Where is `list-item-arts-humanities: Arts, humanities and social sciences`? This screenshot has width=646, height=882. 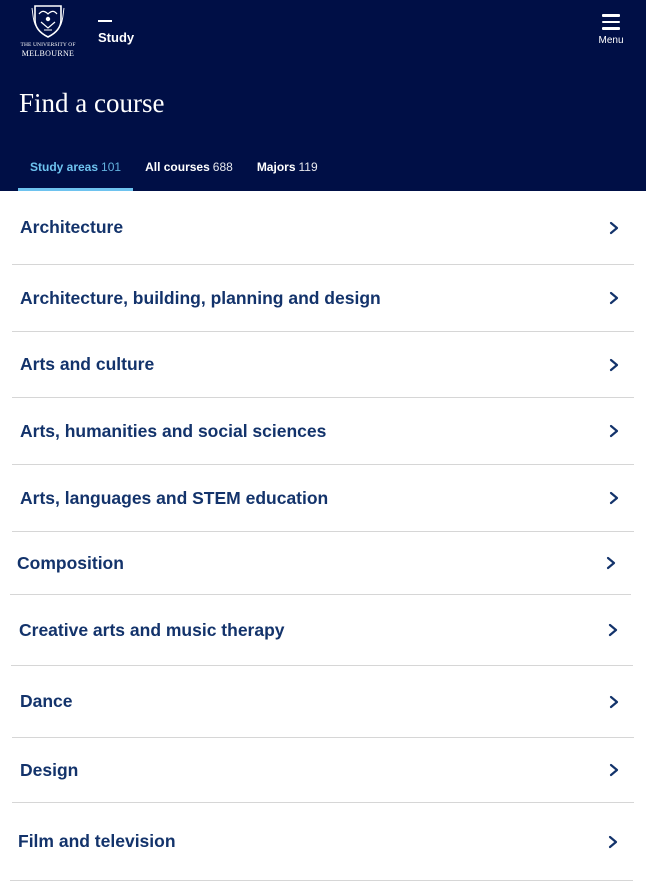 list-item-arts-humanities: Arts, humanities and social sciences is located at coordinates (323, 431).